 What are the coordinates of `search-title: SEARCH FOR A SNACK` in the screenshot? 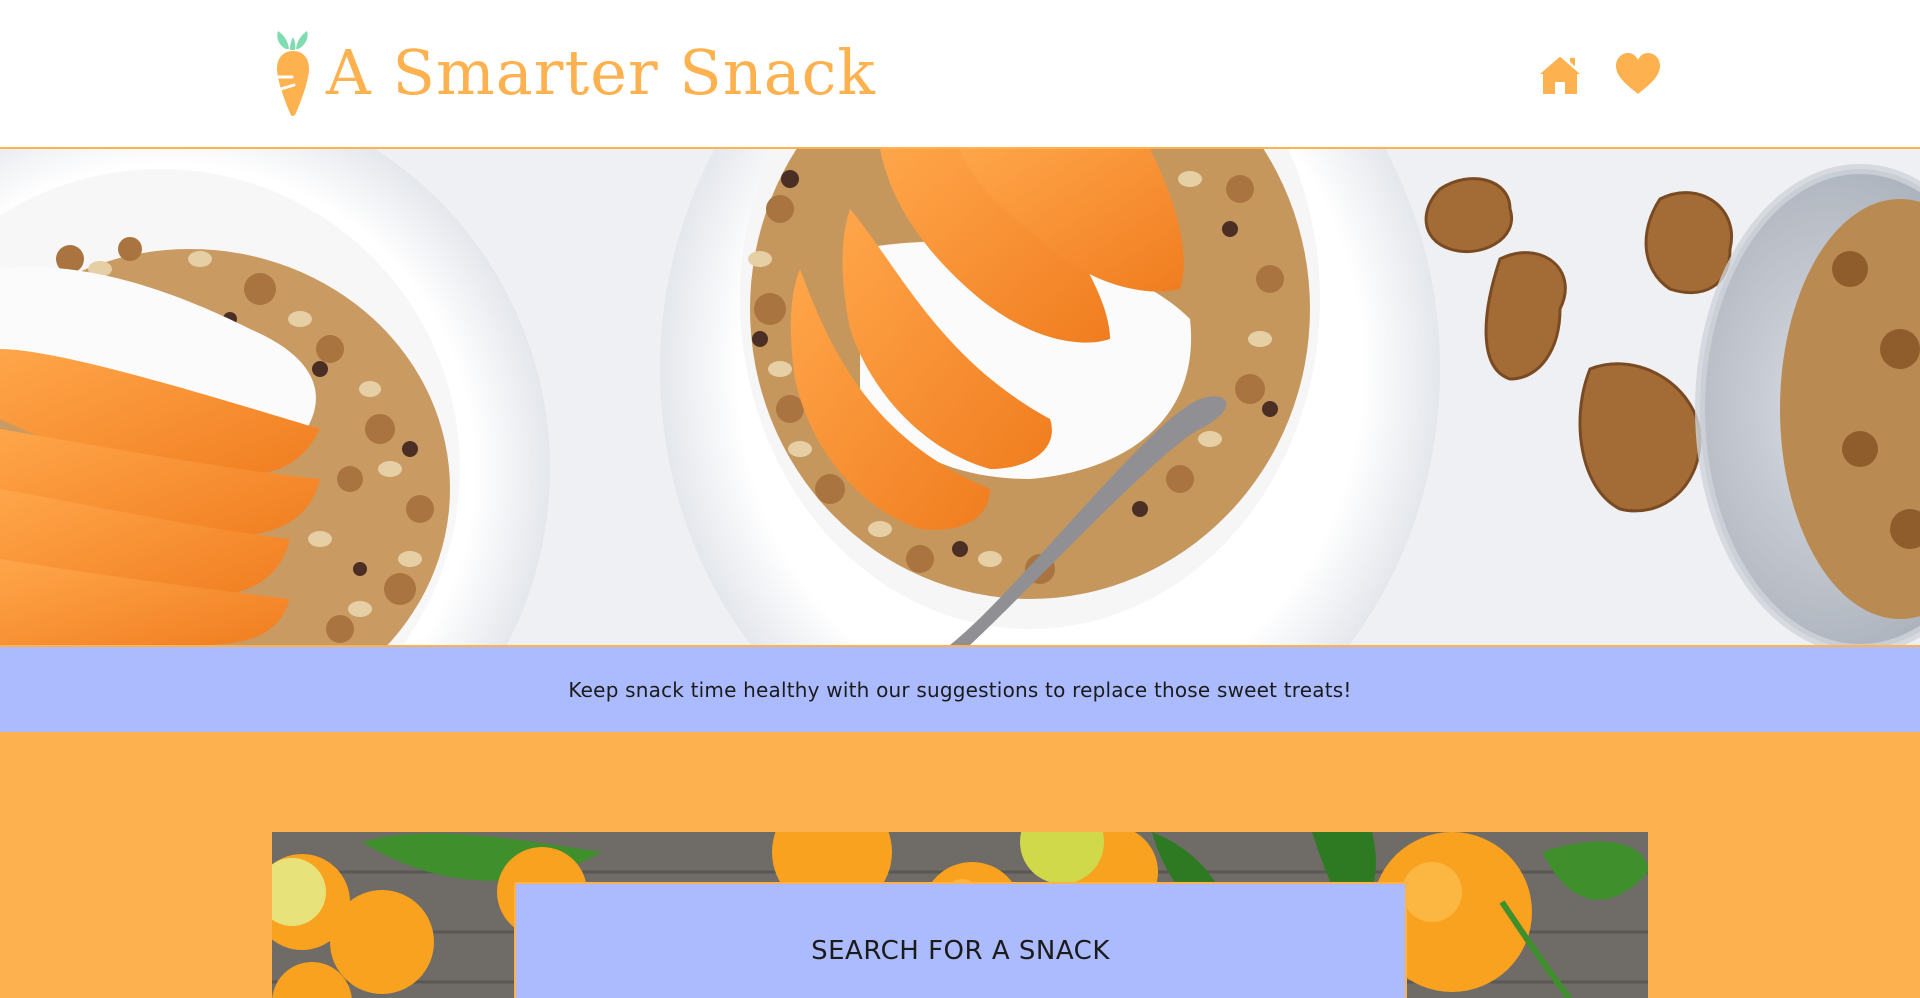 It's located at (960, 951).